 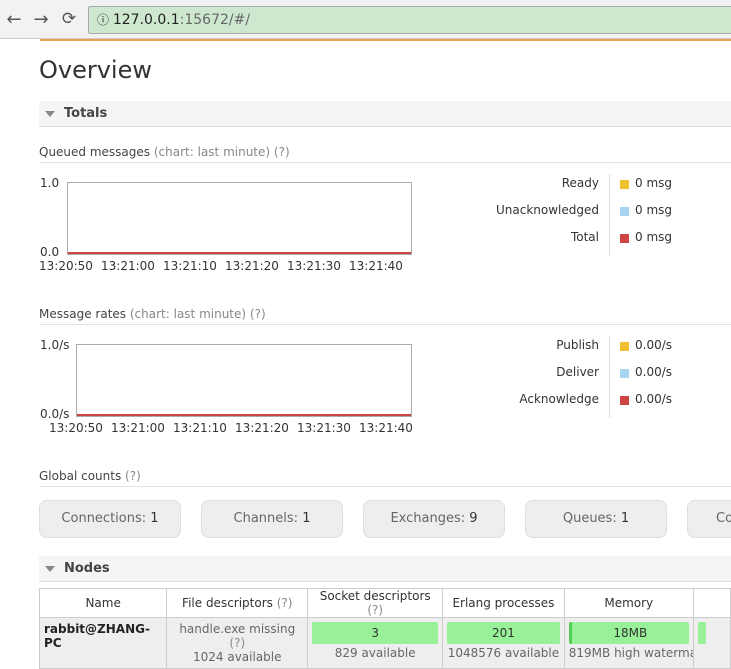 I want to click on address-bar: ⓘ 127.0.0.1:15672/#/, so click(x=409, y=20).